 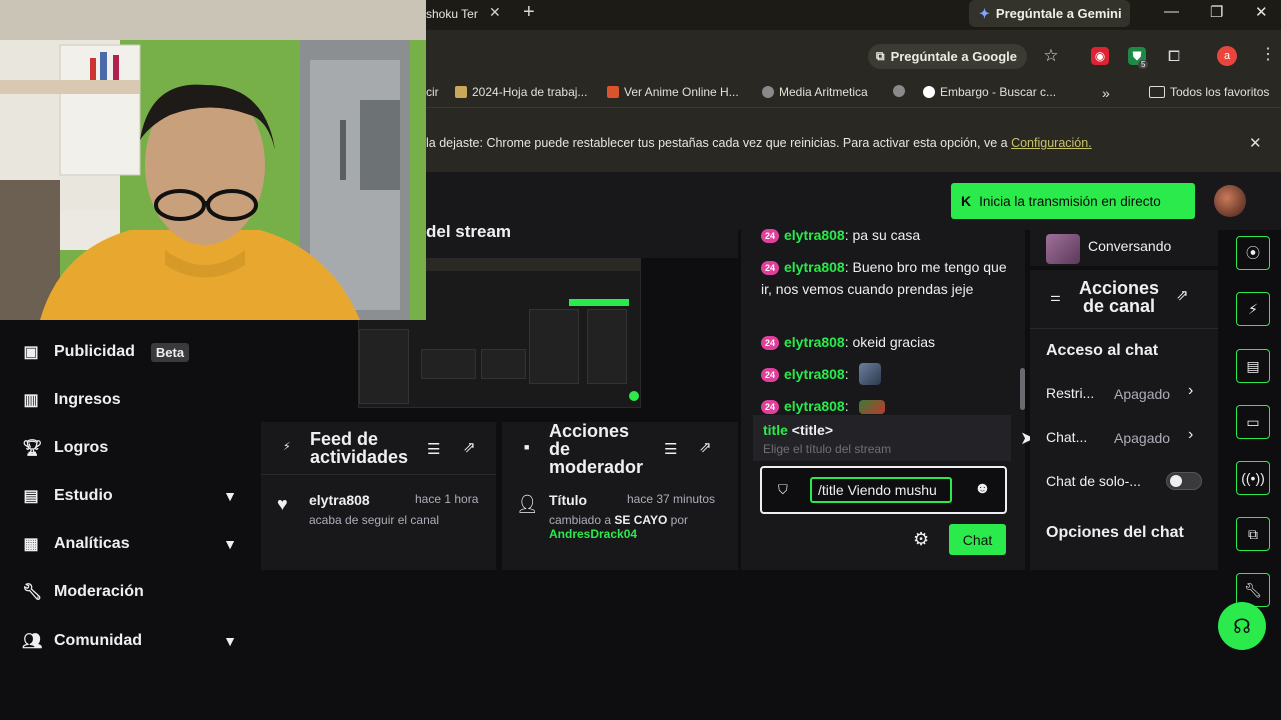 I want to click on suggestion-description: Elige el título del stream, so click(x=827, y=449).